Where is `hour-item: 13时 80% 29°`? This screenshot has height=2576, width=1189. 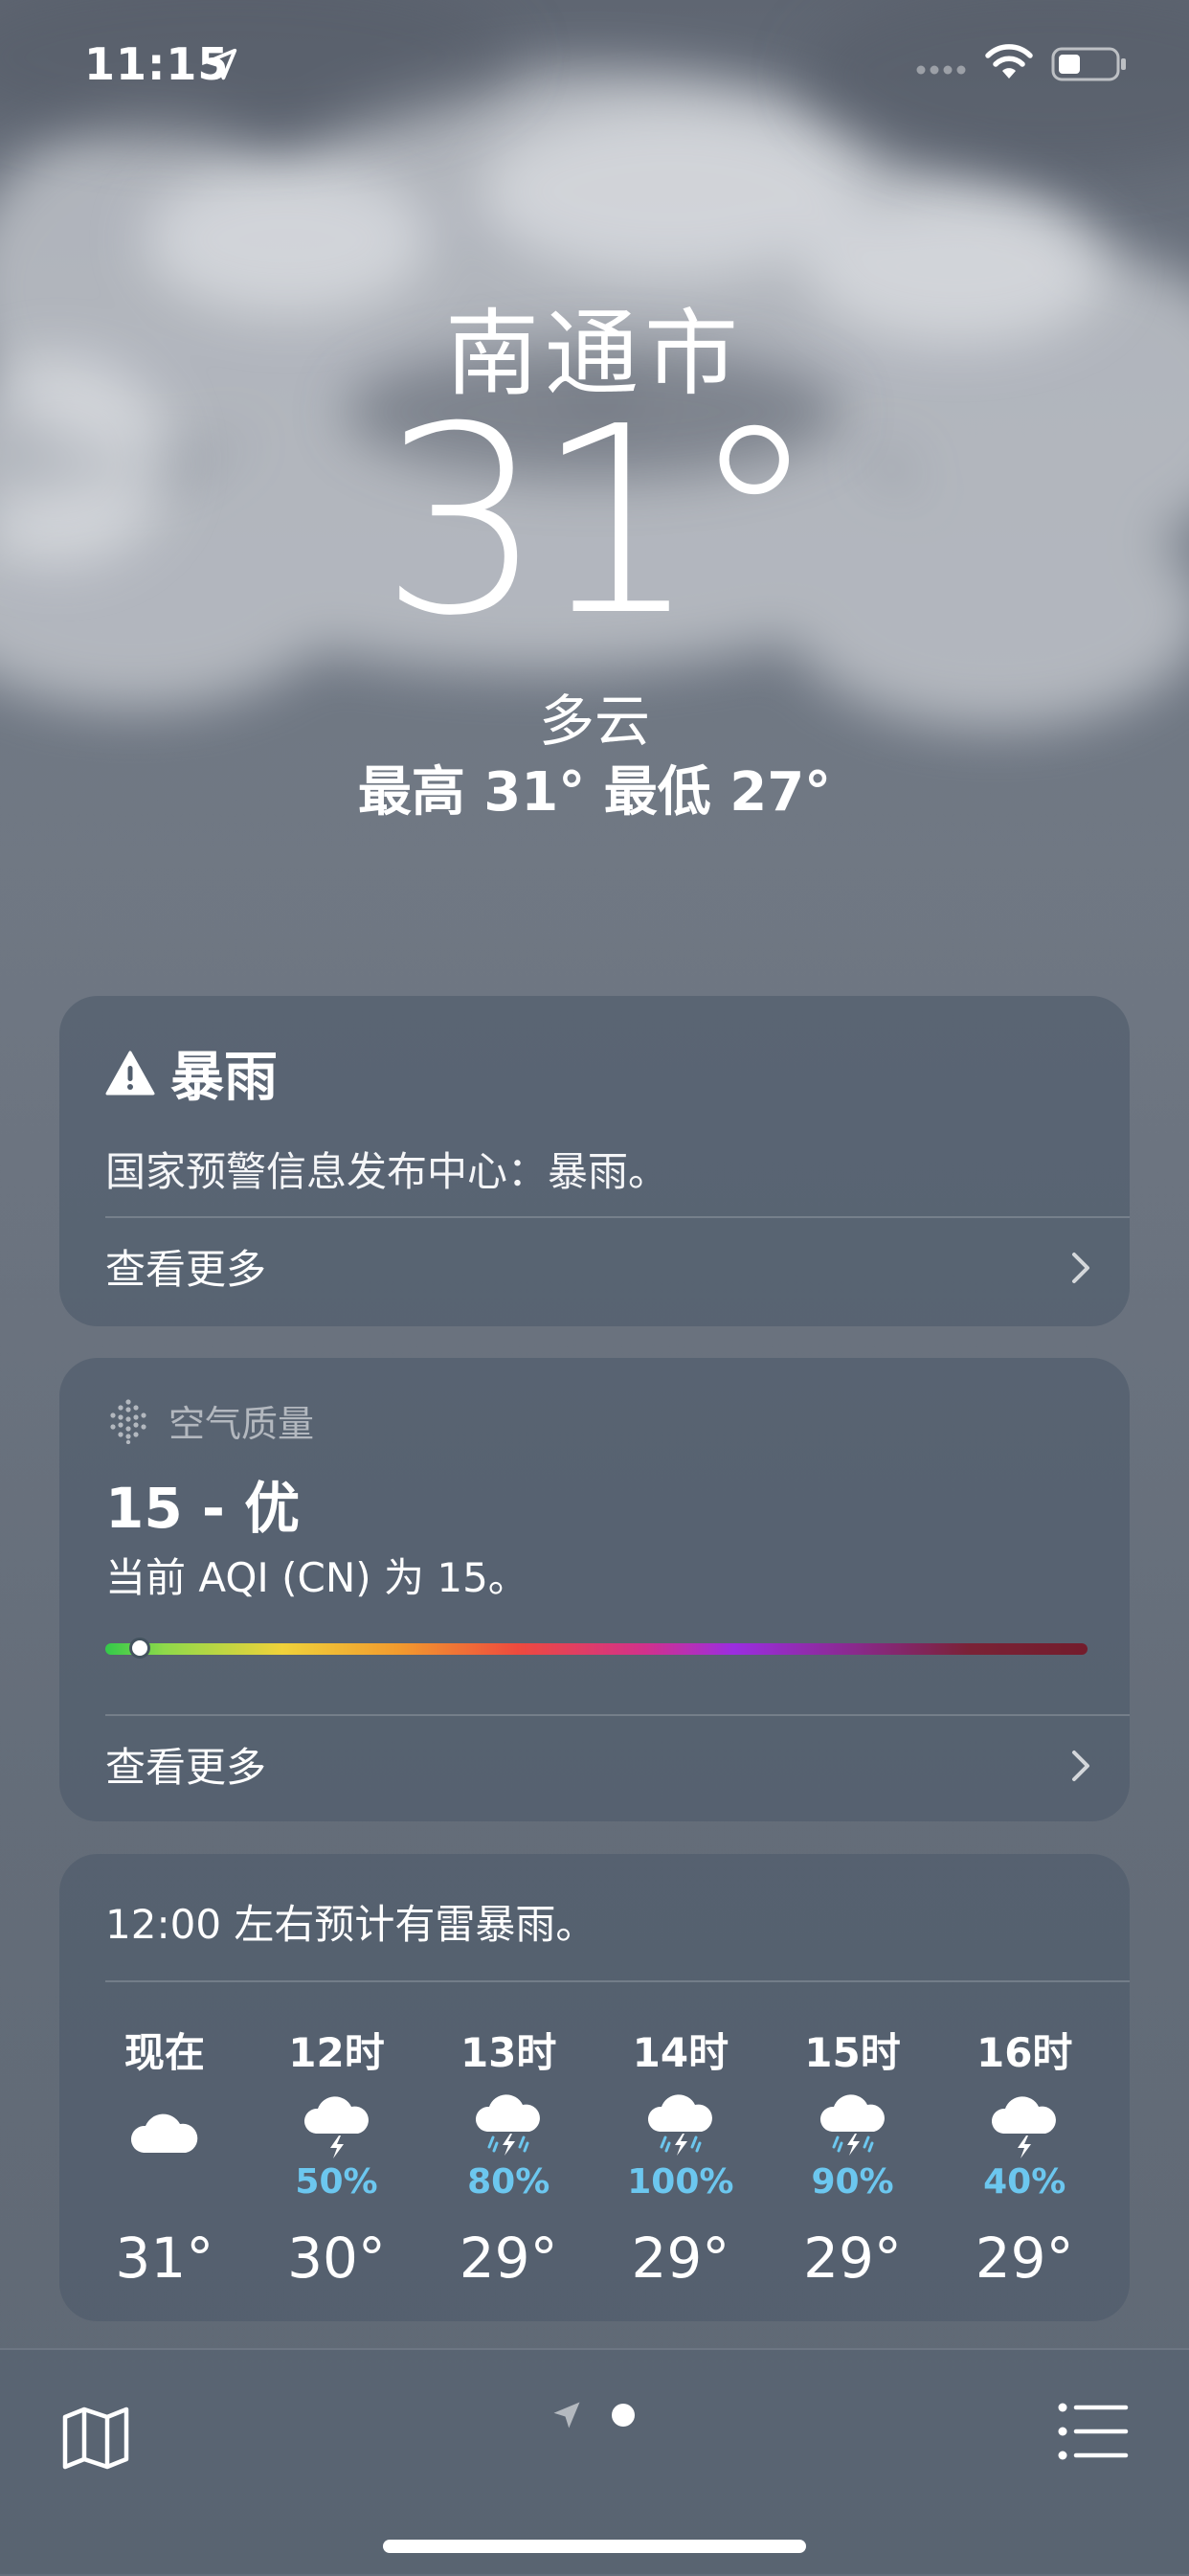 hour-item: 13时 80% 29° is located at coordinates (508, 2159).